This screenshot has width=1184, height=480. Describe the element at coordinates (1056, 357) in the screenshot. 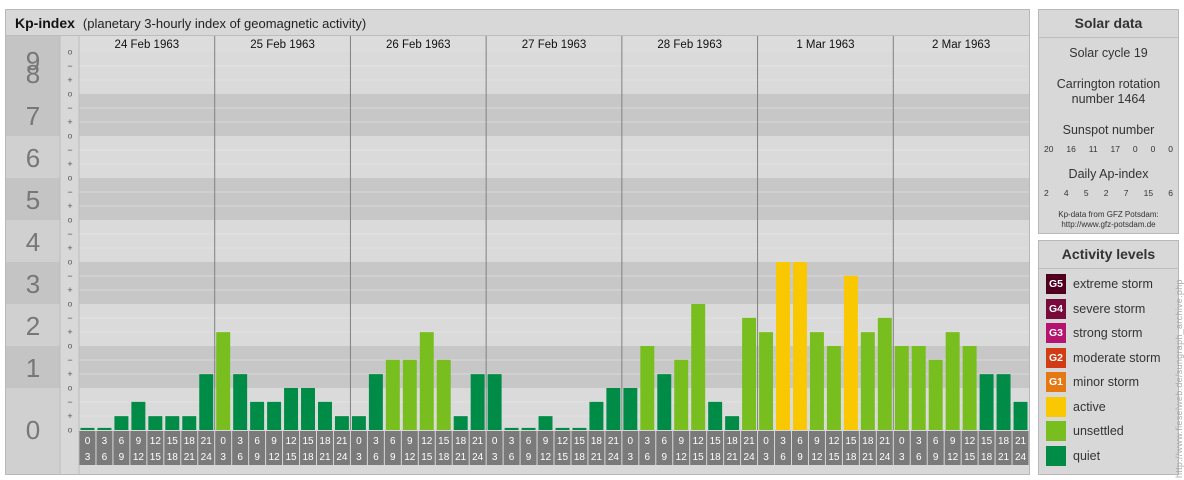

I see `legend-swatch: G2` at that location.